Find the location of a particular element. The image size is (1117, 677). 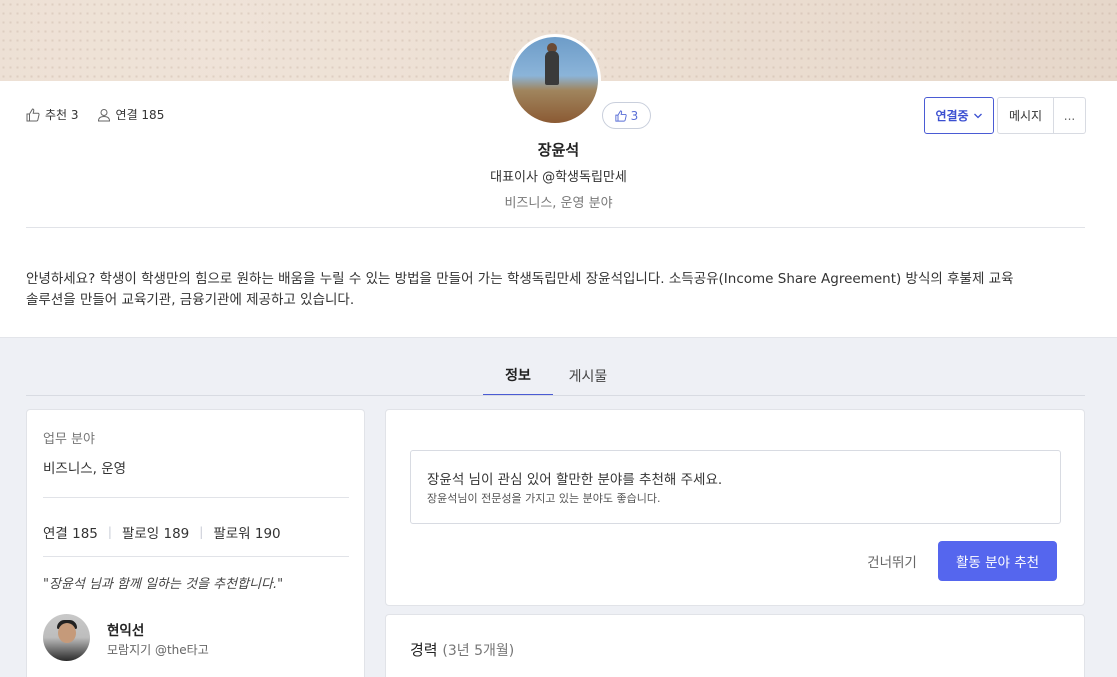

profile-stats: 추천 3 연결 185 is located at coordinates (95, 114).